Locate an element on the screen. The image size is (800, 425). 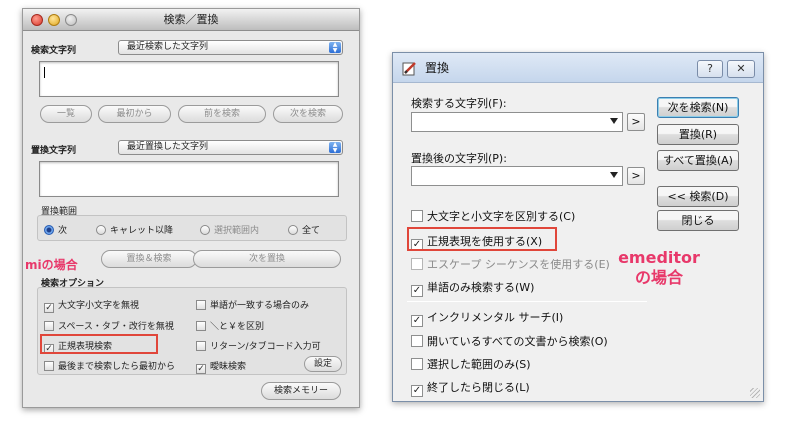
replace-range-group: 次 キャレット以降 選択範囲内 全て is located at coordinates (192, 228).